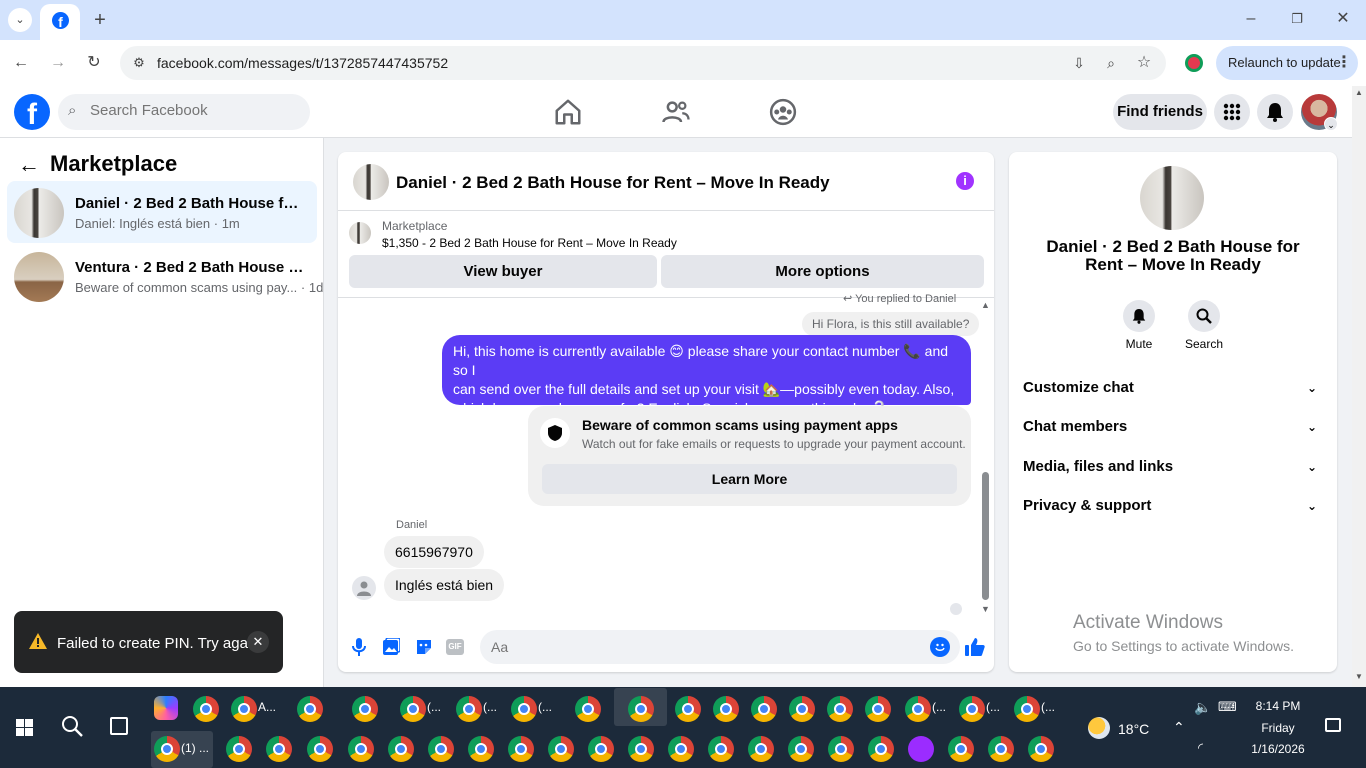  Describe the element at coordinates (1359, 386) in the screenshot. I see `page-scrollbar: ▲ ▼` at that location.